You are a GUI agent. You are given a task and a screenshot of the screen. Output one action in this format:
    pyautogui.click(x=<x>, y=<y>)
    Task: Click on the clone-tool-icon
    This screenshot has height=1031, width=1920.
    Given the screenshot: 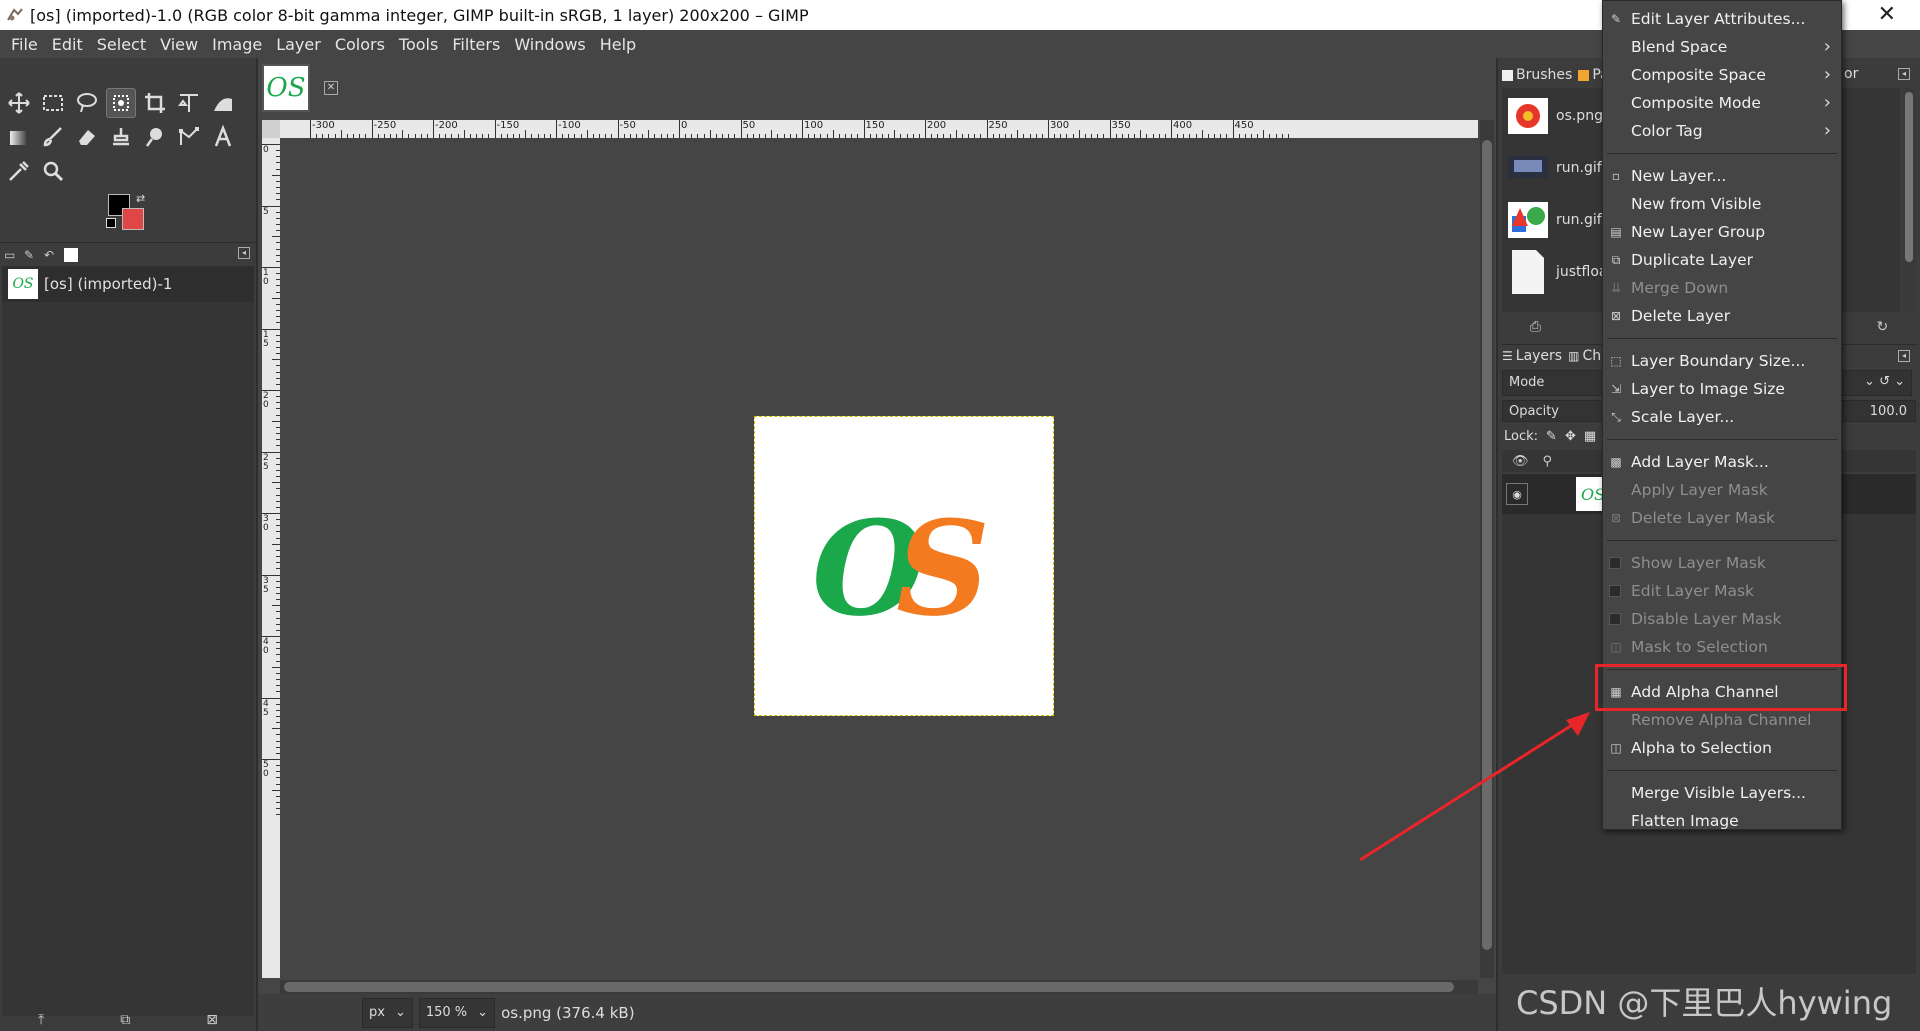 What is the action you would take?
    pyautogui.click(x=121, y=137)
    